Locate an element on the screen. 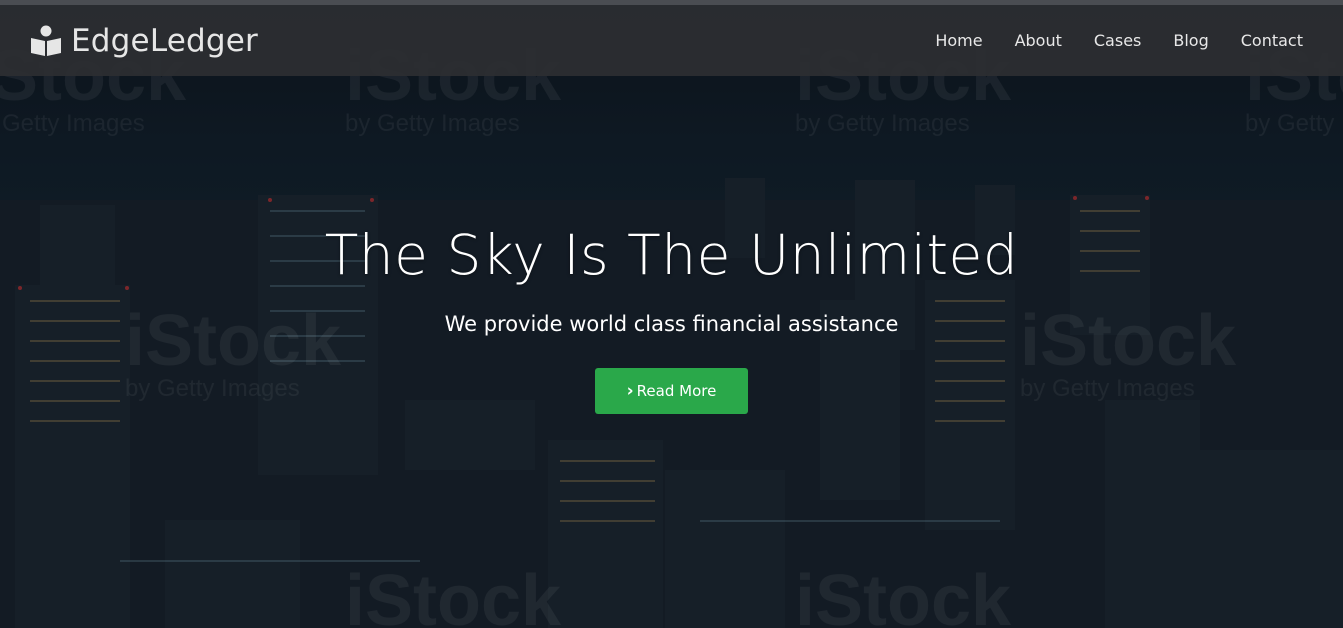 This screenshot has height=628, width=1343. person-book-icon is located at coordinates (46, 40).